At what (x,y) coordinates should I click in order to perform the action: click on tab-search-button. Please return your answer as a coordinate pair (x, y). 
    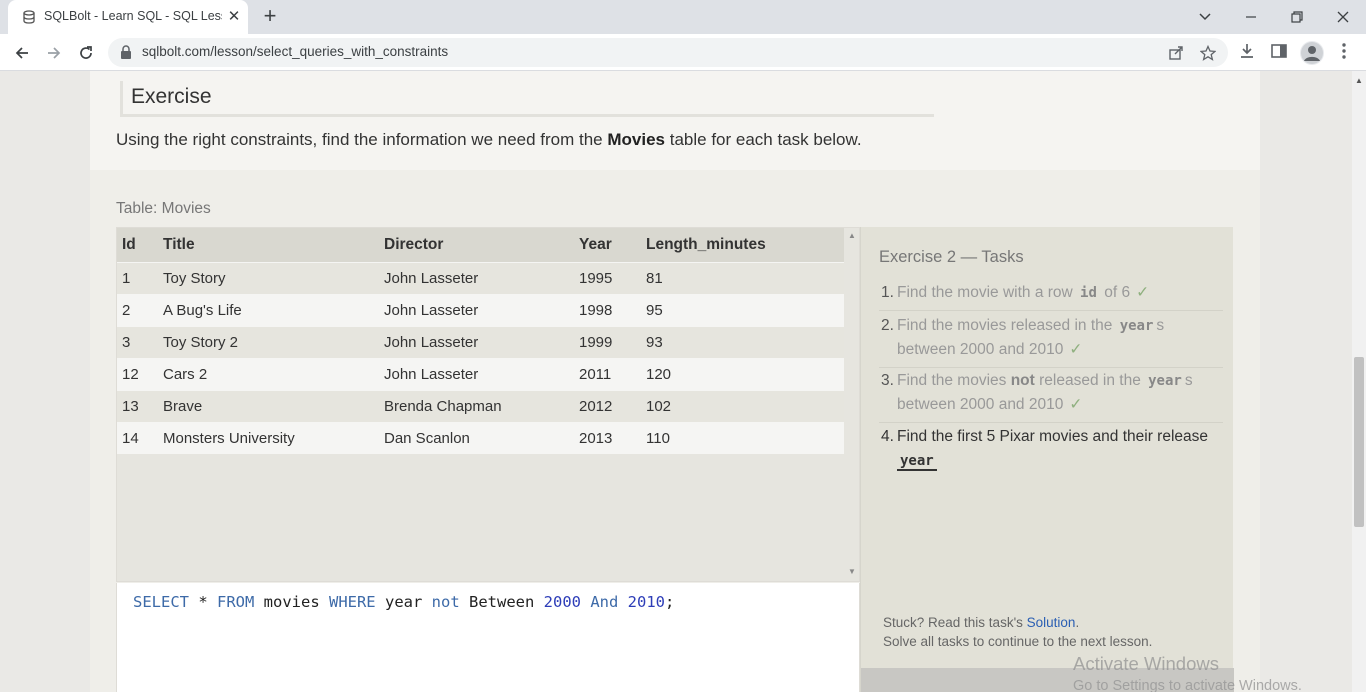
    Looking at the image, I should click on (1205, 17).